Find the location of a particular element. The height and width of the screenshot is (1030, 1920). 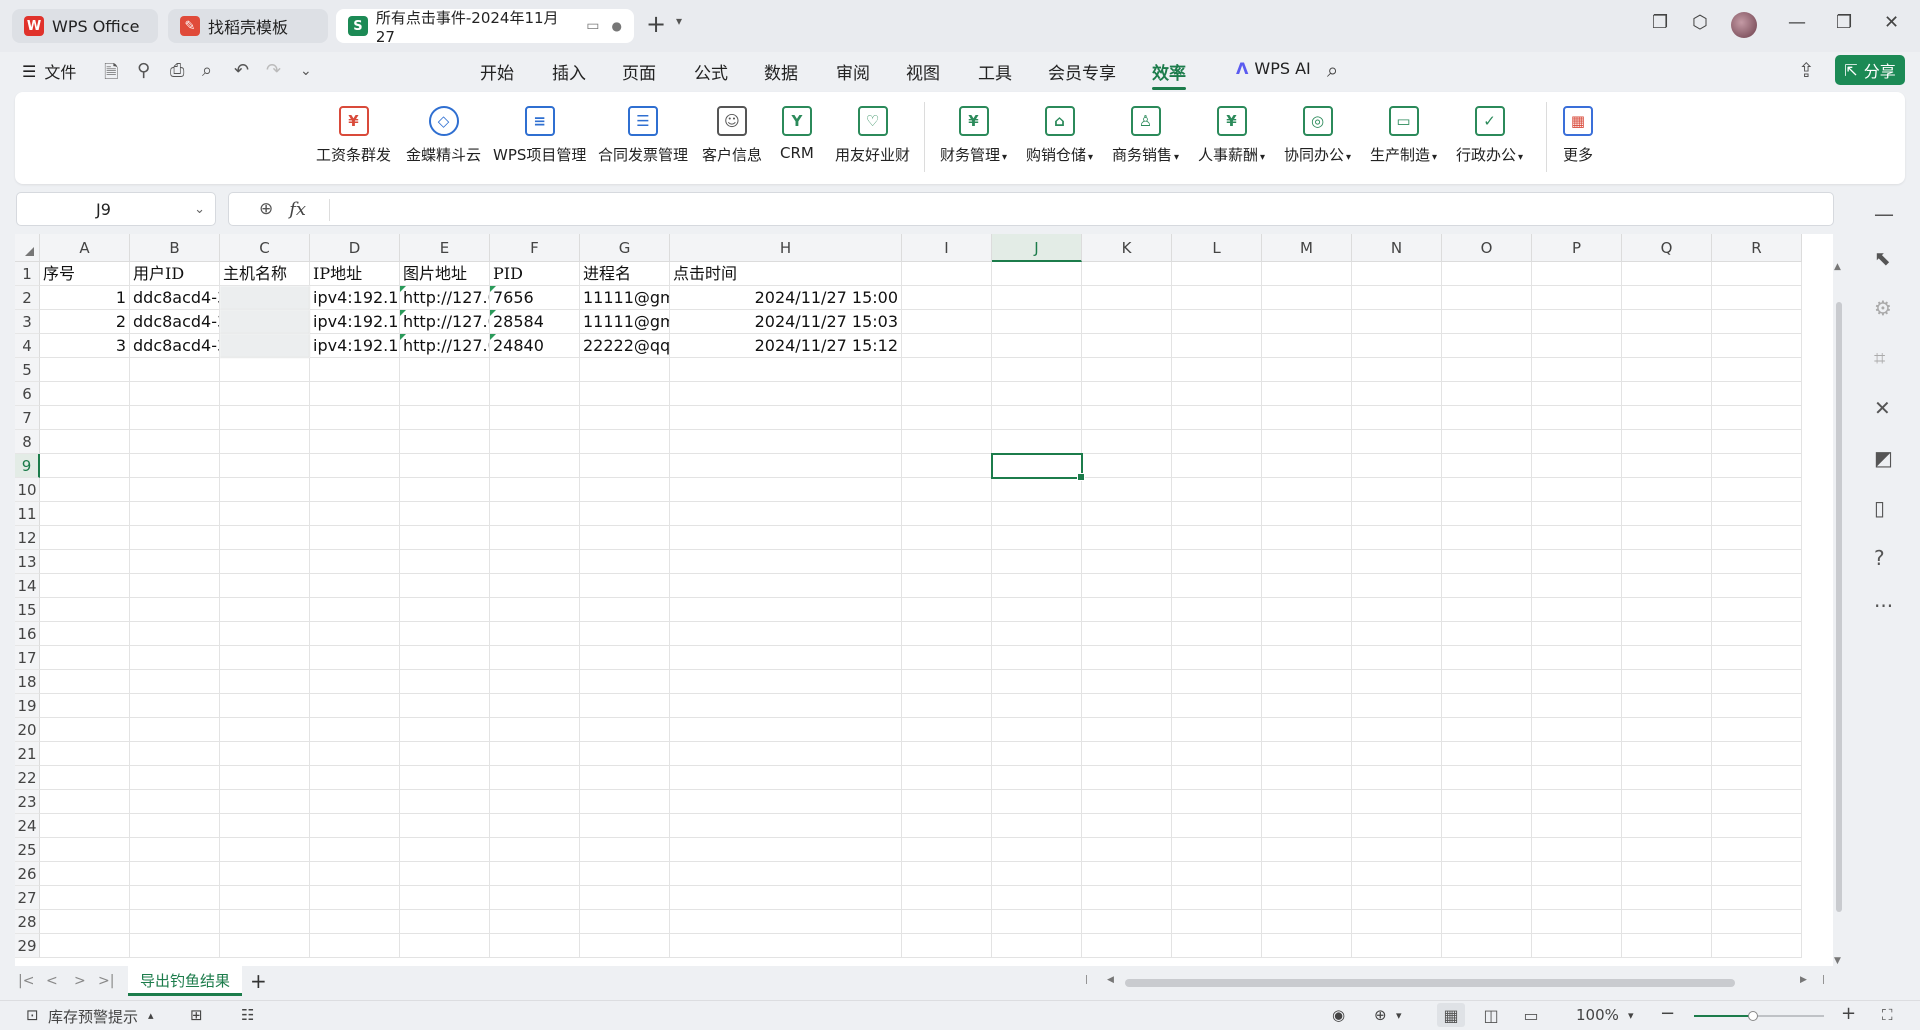

cell-K4 is located at coordinates (1127, 346).